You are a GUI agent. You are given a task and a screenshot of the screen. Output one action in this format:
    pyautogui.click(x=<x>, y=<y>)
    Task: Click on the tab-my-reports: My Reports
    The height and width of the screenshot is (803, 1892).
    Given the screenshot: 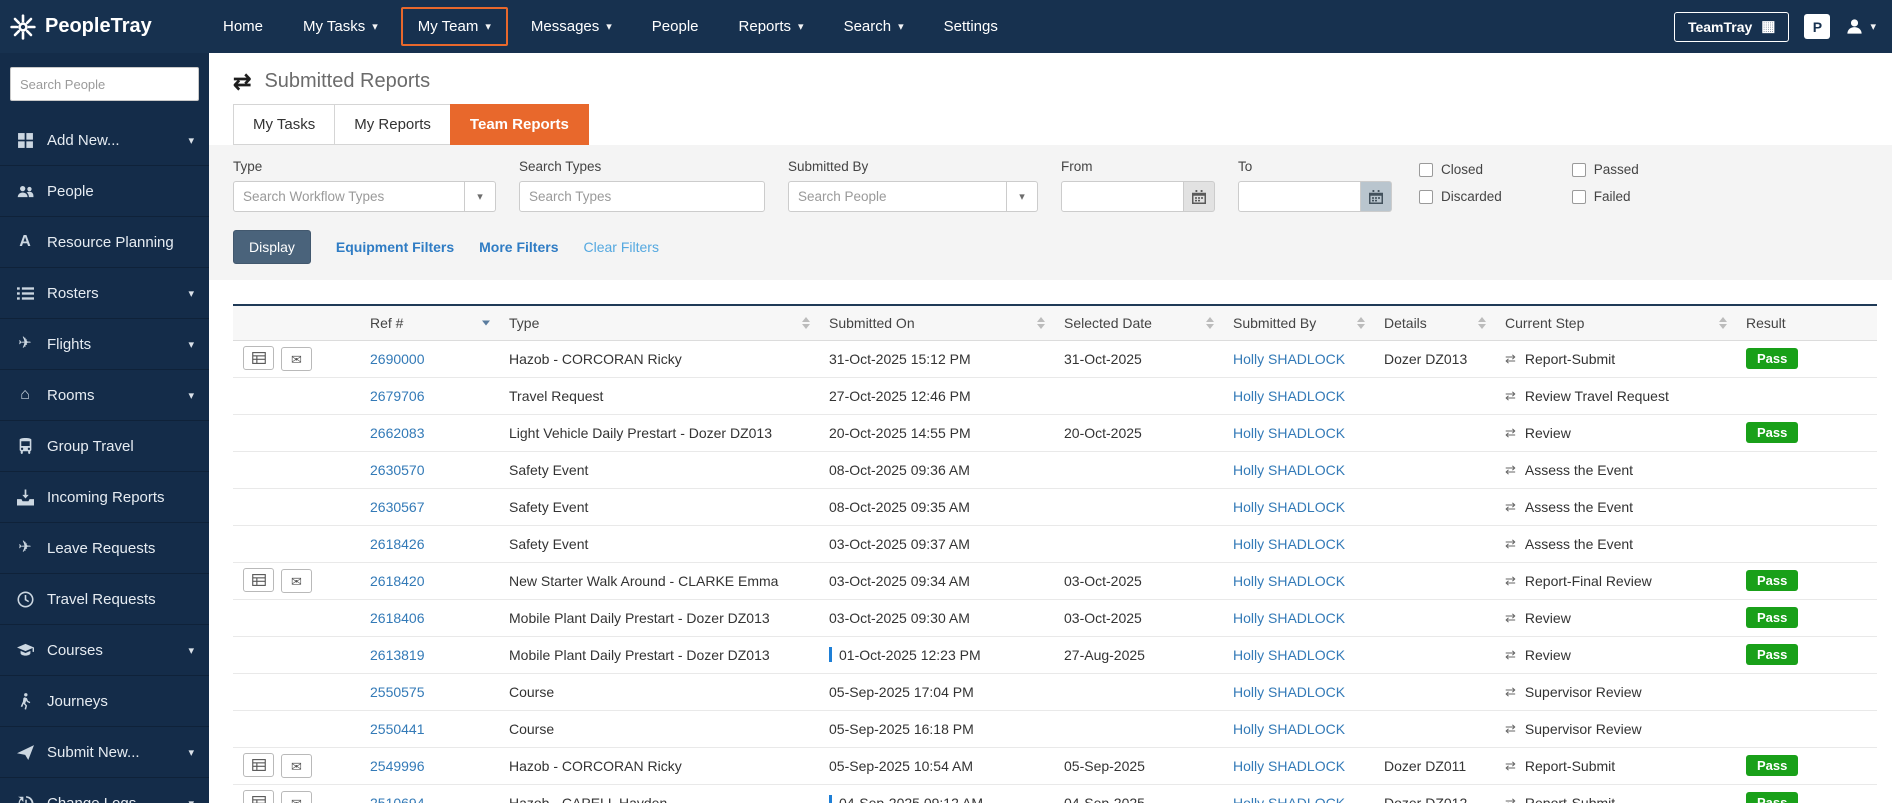 What is the action you would take?
    pyautogui.click(x=392, y=124)
    